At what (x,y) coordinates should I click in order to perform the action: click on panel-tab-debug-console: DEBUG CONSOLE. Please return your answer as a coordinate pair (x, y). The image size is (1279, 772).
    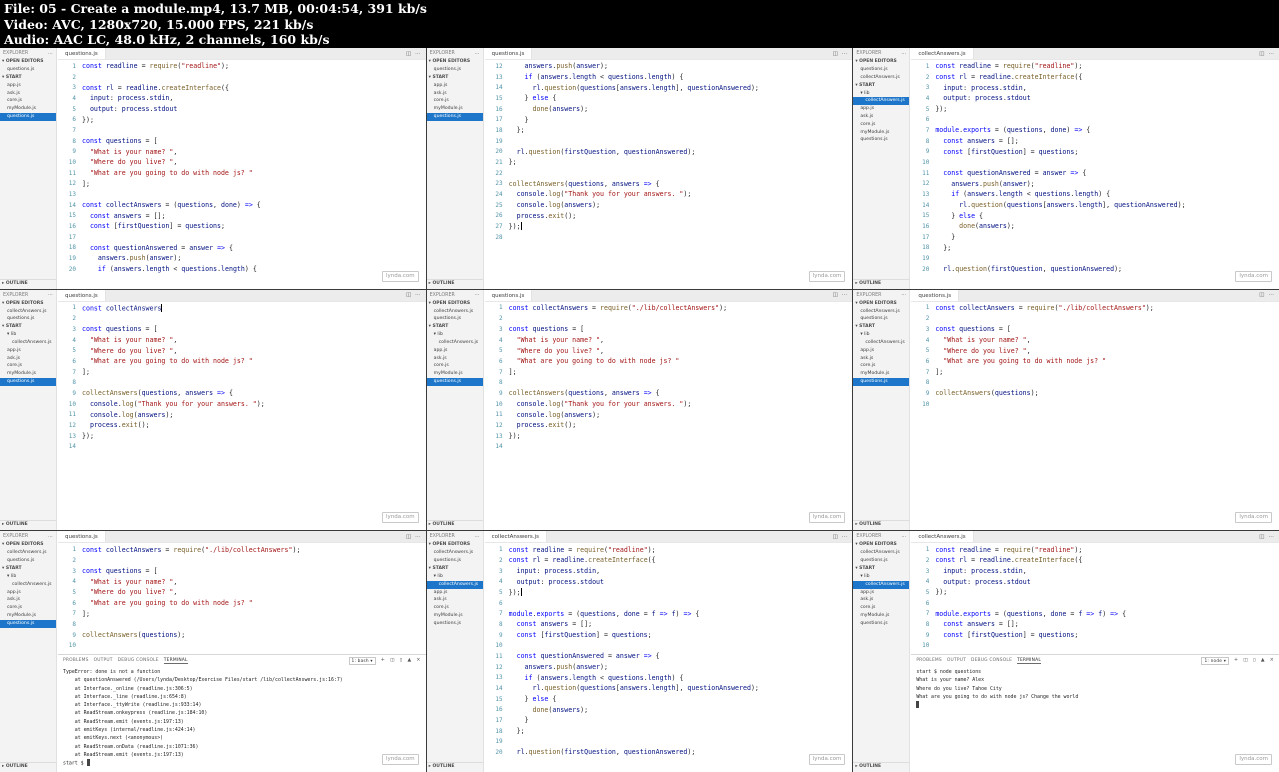
    Looking at the image, I should click on (138, 660).